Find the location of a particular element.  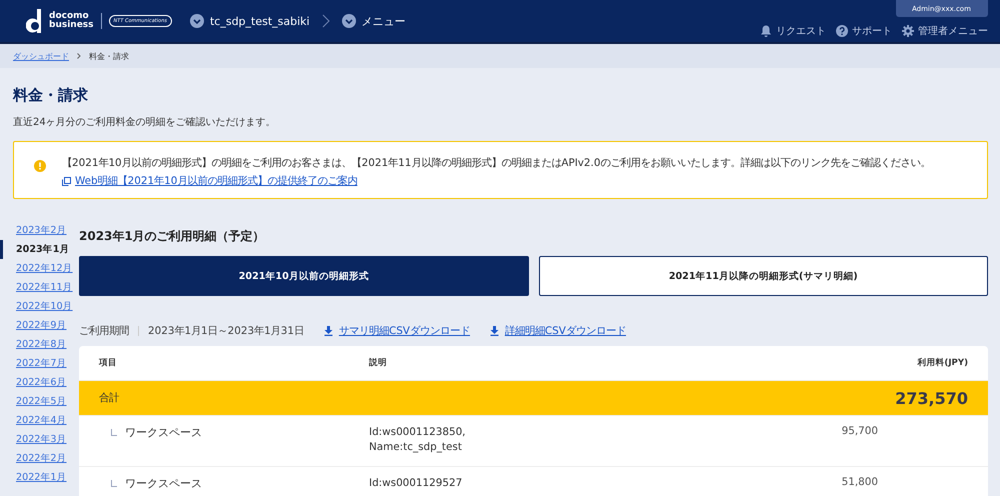

brand-name: docomo is located at coordinates (69, 16).